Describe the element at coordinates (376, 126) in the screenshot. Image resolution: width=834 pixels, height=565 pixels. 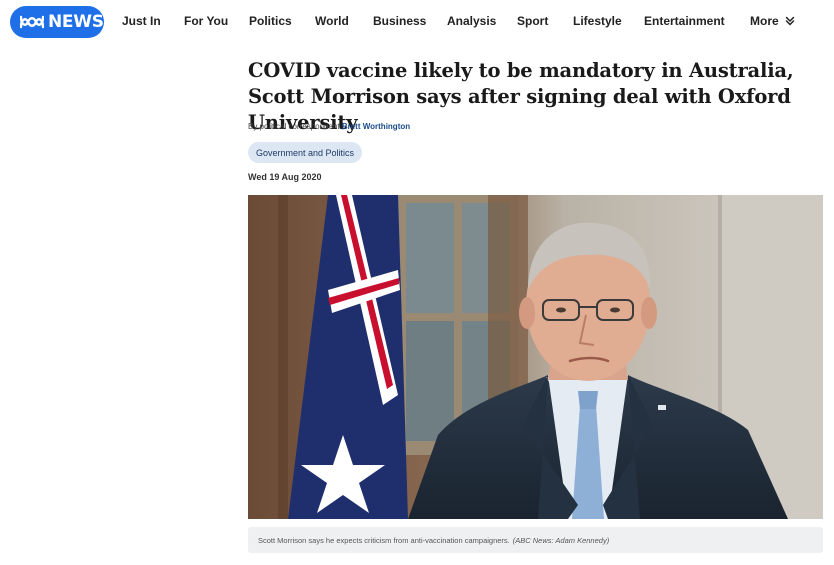
I see `author-link: Brett Worthington` at that location.